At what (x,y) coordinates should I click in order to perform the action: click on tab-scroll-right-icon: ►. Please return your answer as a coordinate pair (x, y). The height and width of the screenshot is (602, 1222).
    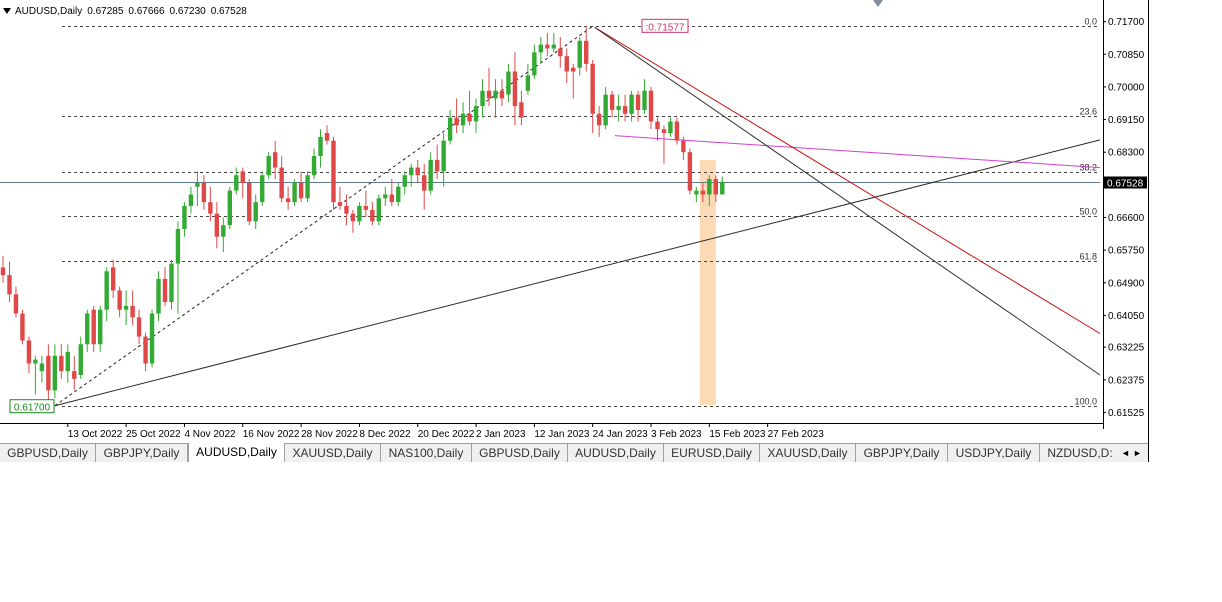
    Looking at the image, I should click on (1137, 453).